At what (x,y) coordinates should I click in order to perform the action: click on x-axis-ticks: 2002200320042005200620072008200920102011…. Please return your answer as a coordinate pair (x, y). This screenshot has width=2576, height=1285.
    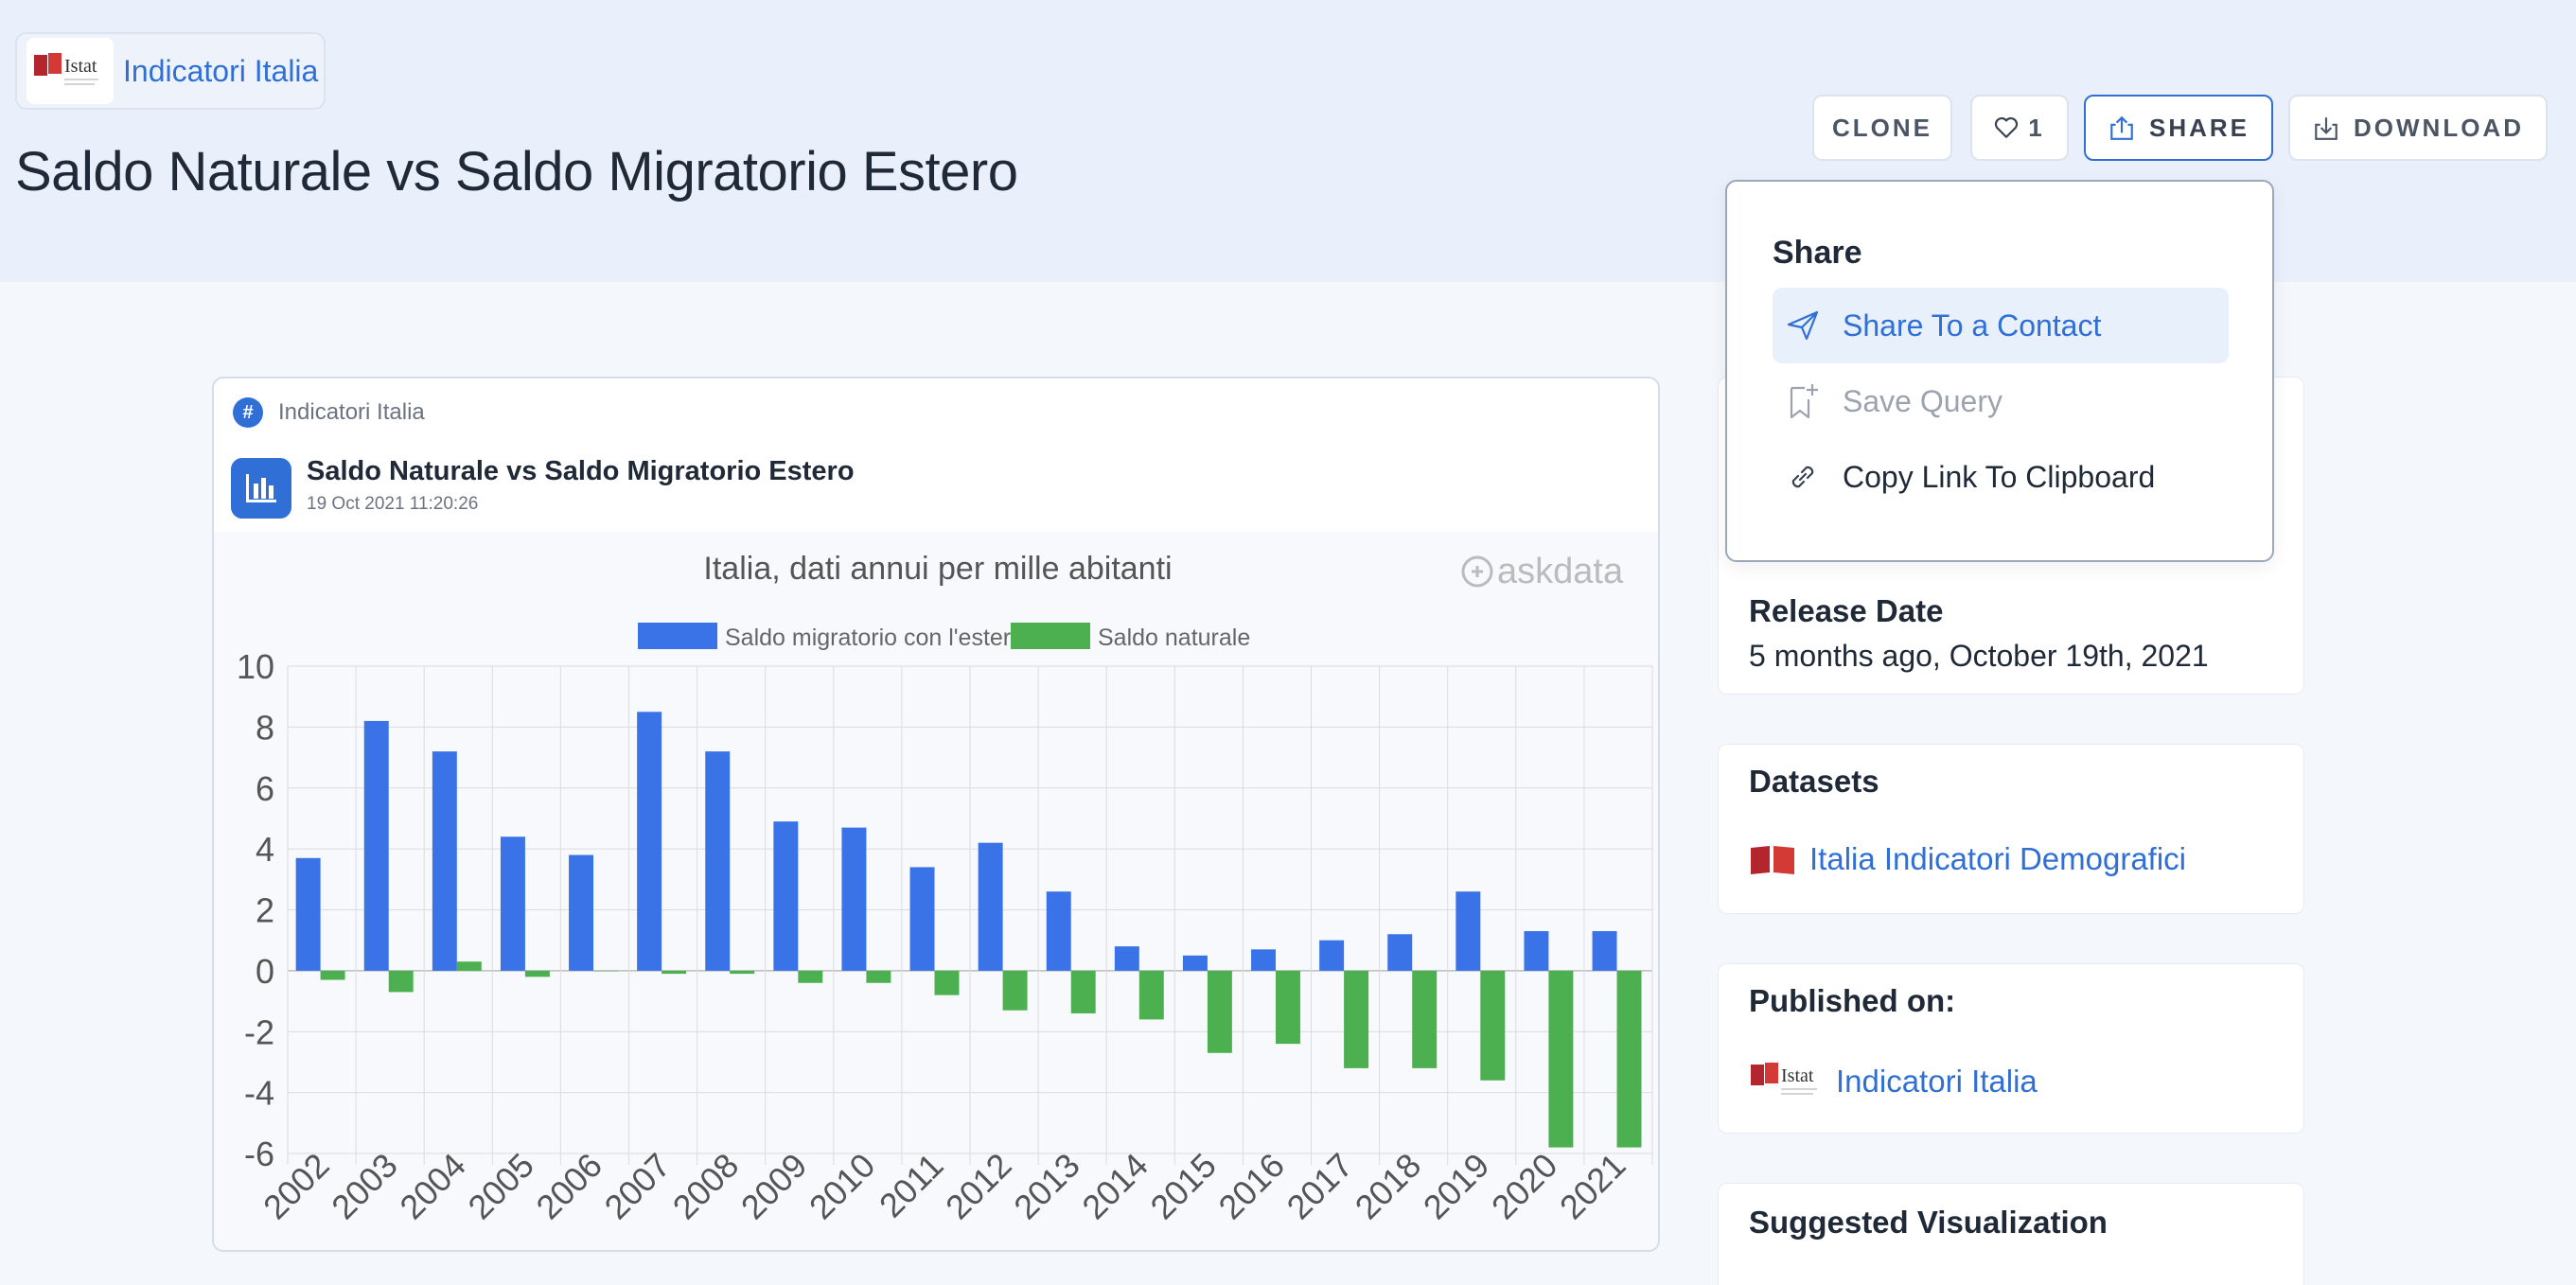
    Looking at the image, I should click on (944, 1186).